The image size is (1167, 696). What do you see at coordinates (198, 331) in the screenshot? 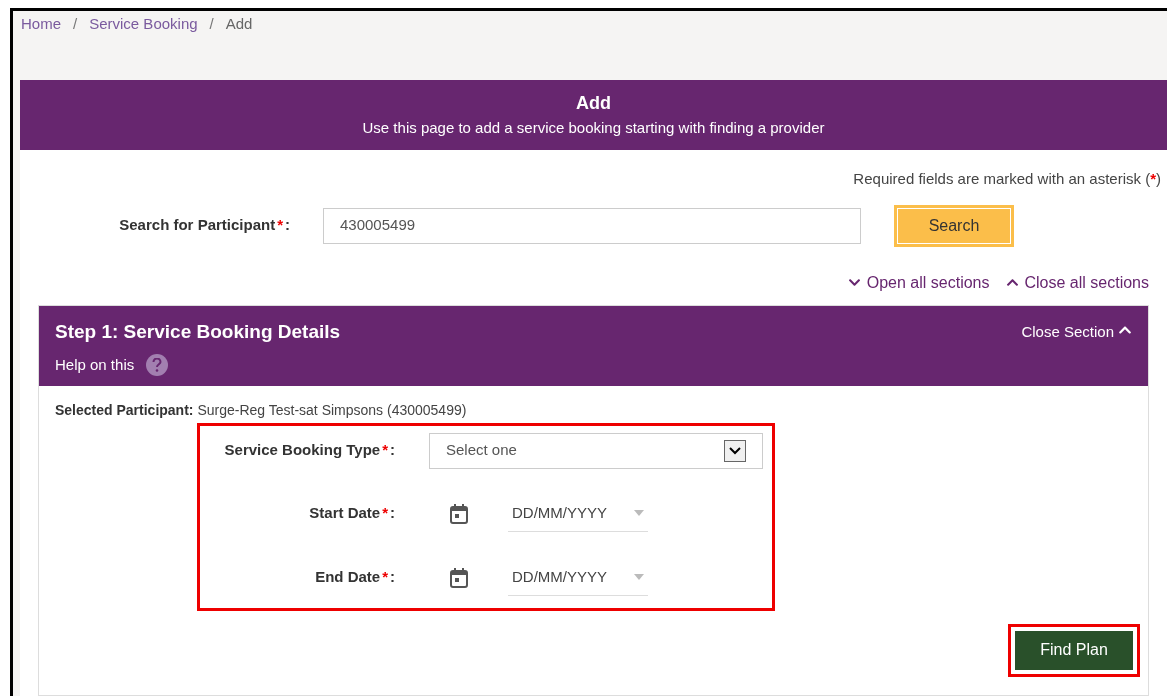
I see `section-title: Step 1: Service Booking Details` at bounding box center [198, 331].